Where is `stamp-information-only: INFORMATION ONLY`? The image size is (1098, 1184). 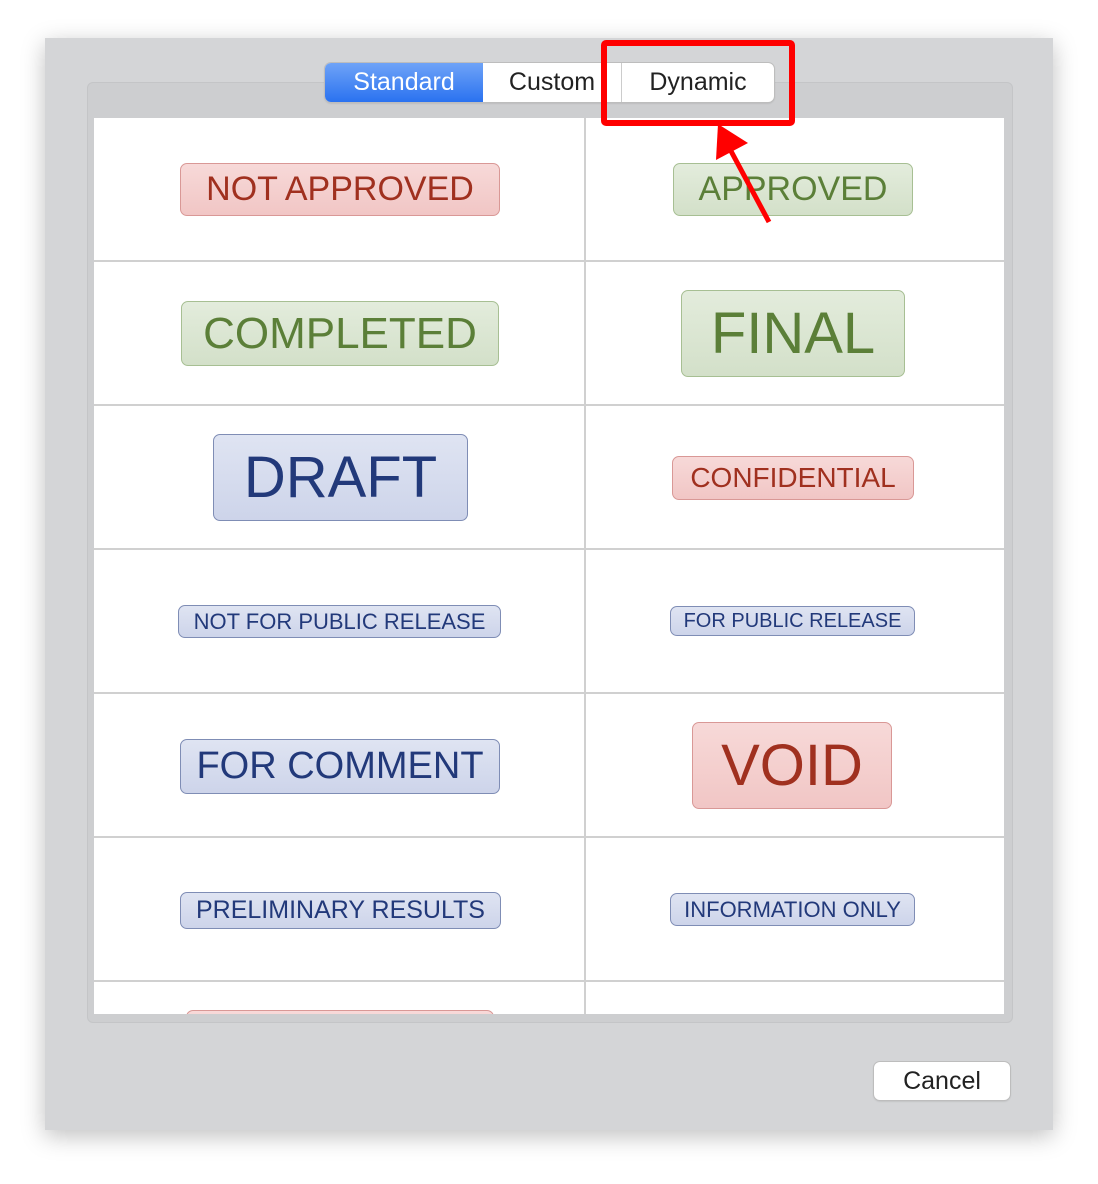
stamp-information-only: INFORMATION ONLY is located at coordinates (792, 909).